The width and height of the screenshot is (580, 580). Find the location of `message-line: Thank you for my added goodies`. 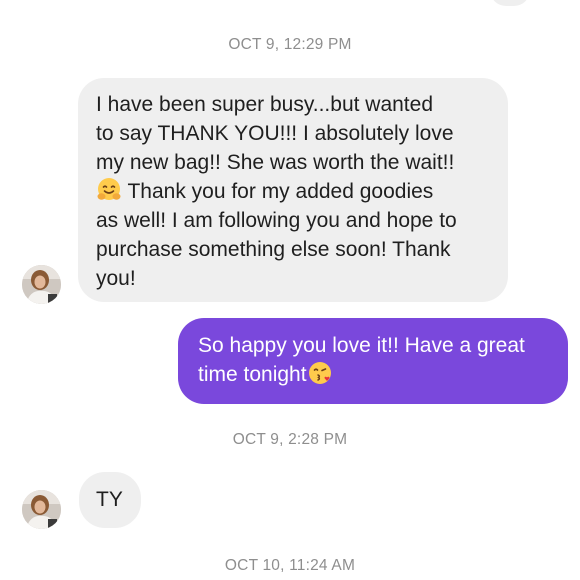

message-line: Thank you for my added goodies is located at coordinates (278, 191).